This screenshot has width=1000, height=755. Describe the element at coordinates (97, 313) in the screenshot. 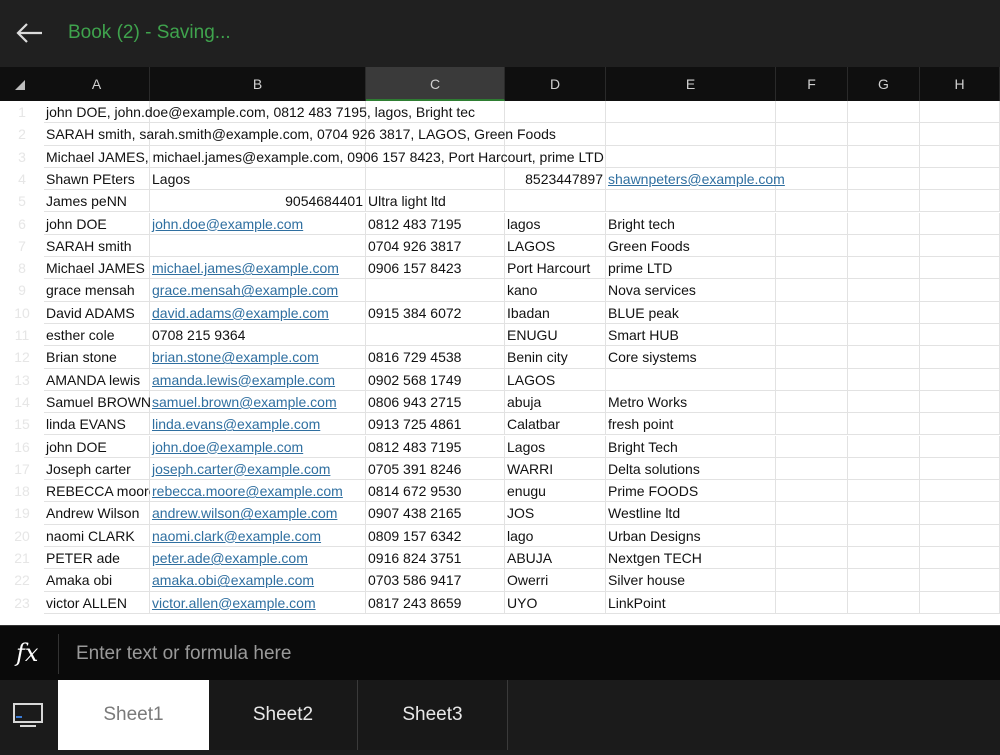

I see `data-cell: David ADAMS` at that location.